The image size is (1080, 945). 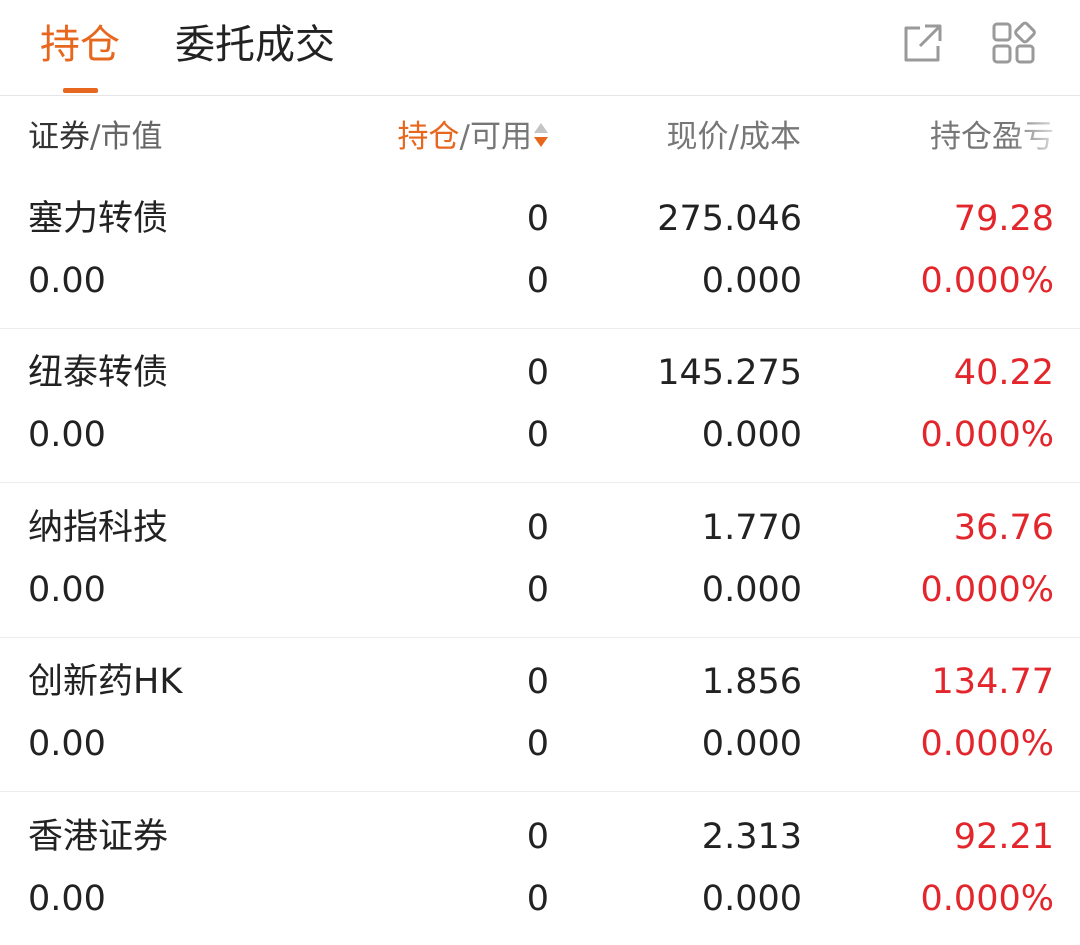 I want to click on current-price: 145.275, so click(x=729, y=373).